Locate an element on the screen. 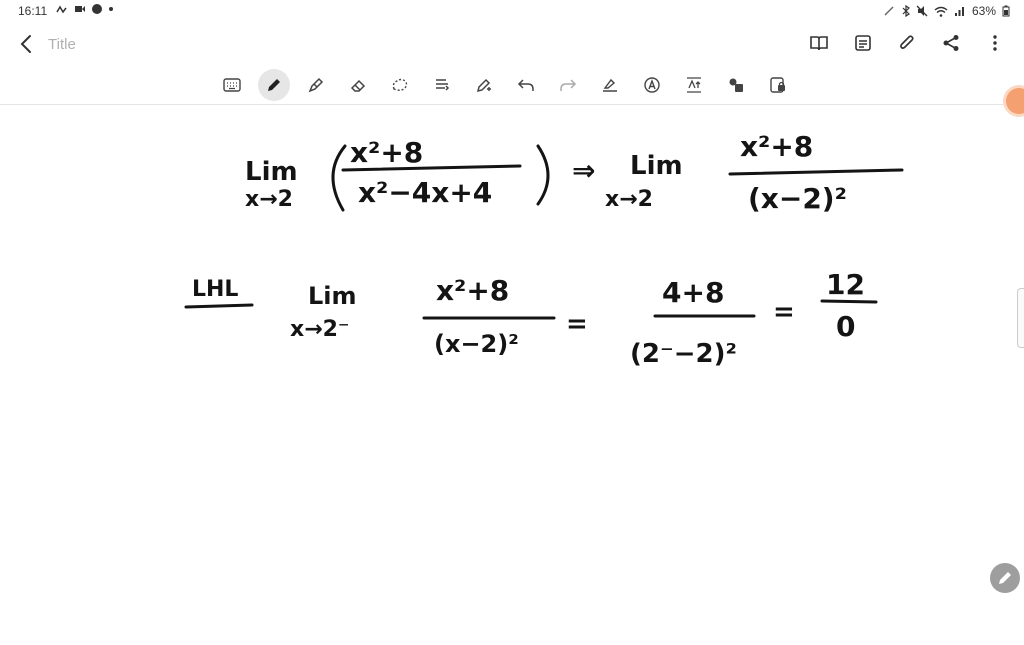  limit-subscript-1: x→2 is located at coordinates (269, 199).